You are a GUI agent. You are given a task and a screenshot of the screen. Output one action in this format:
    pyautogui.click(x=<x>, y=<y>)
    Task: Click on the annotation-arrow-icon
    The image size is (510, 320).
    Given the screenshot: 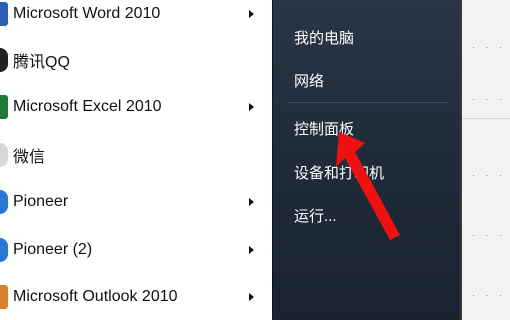 What is the action you would take?
    pyautogui.click(x=368, y=186)
    